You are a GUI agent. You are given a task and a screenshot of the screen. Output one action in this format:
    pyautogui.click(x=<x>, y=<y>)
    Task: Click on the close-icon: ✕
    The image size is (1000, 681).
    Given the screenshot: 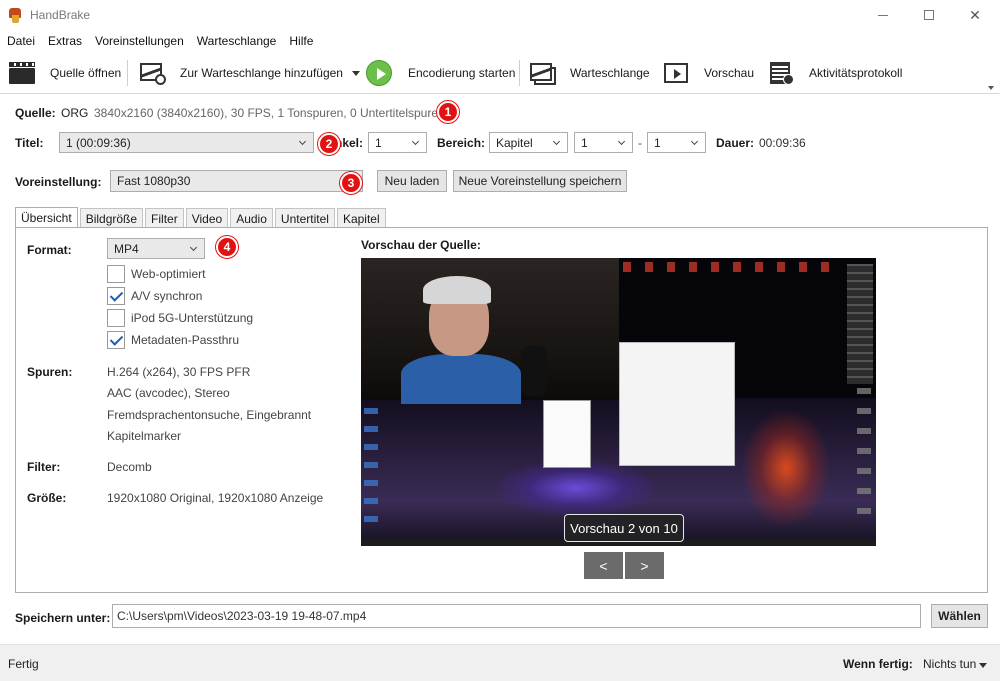 What is the action you would take?
    pyautogui.click(x=975, y=14)
    